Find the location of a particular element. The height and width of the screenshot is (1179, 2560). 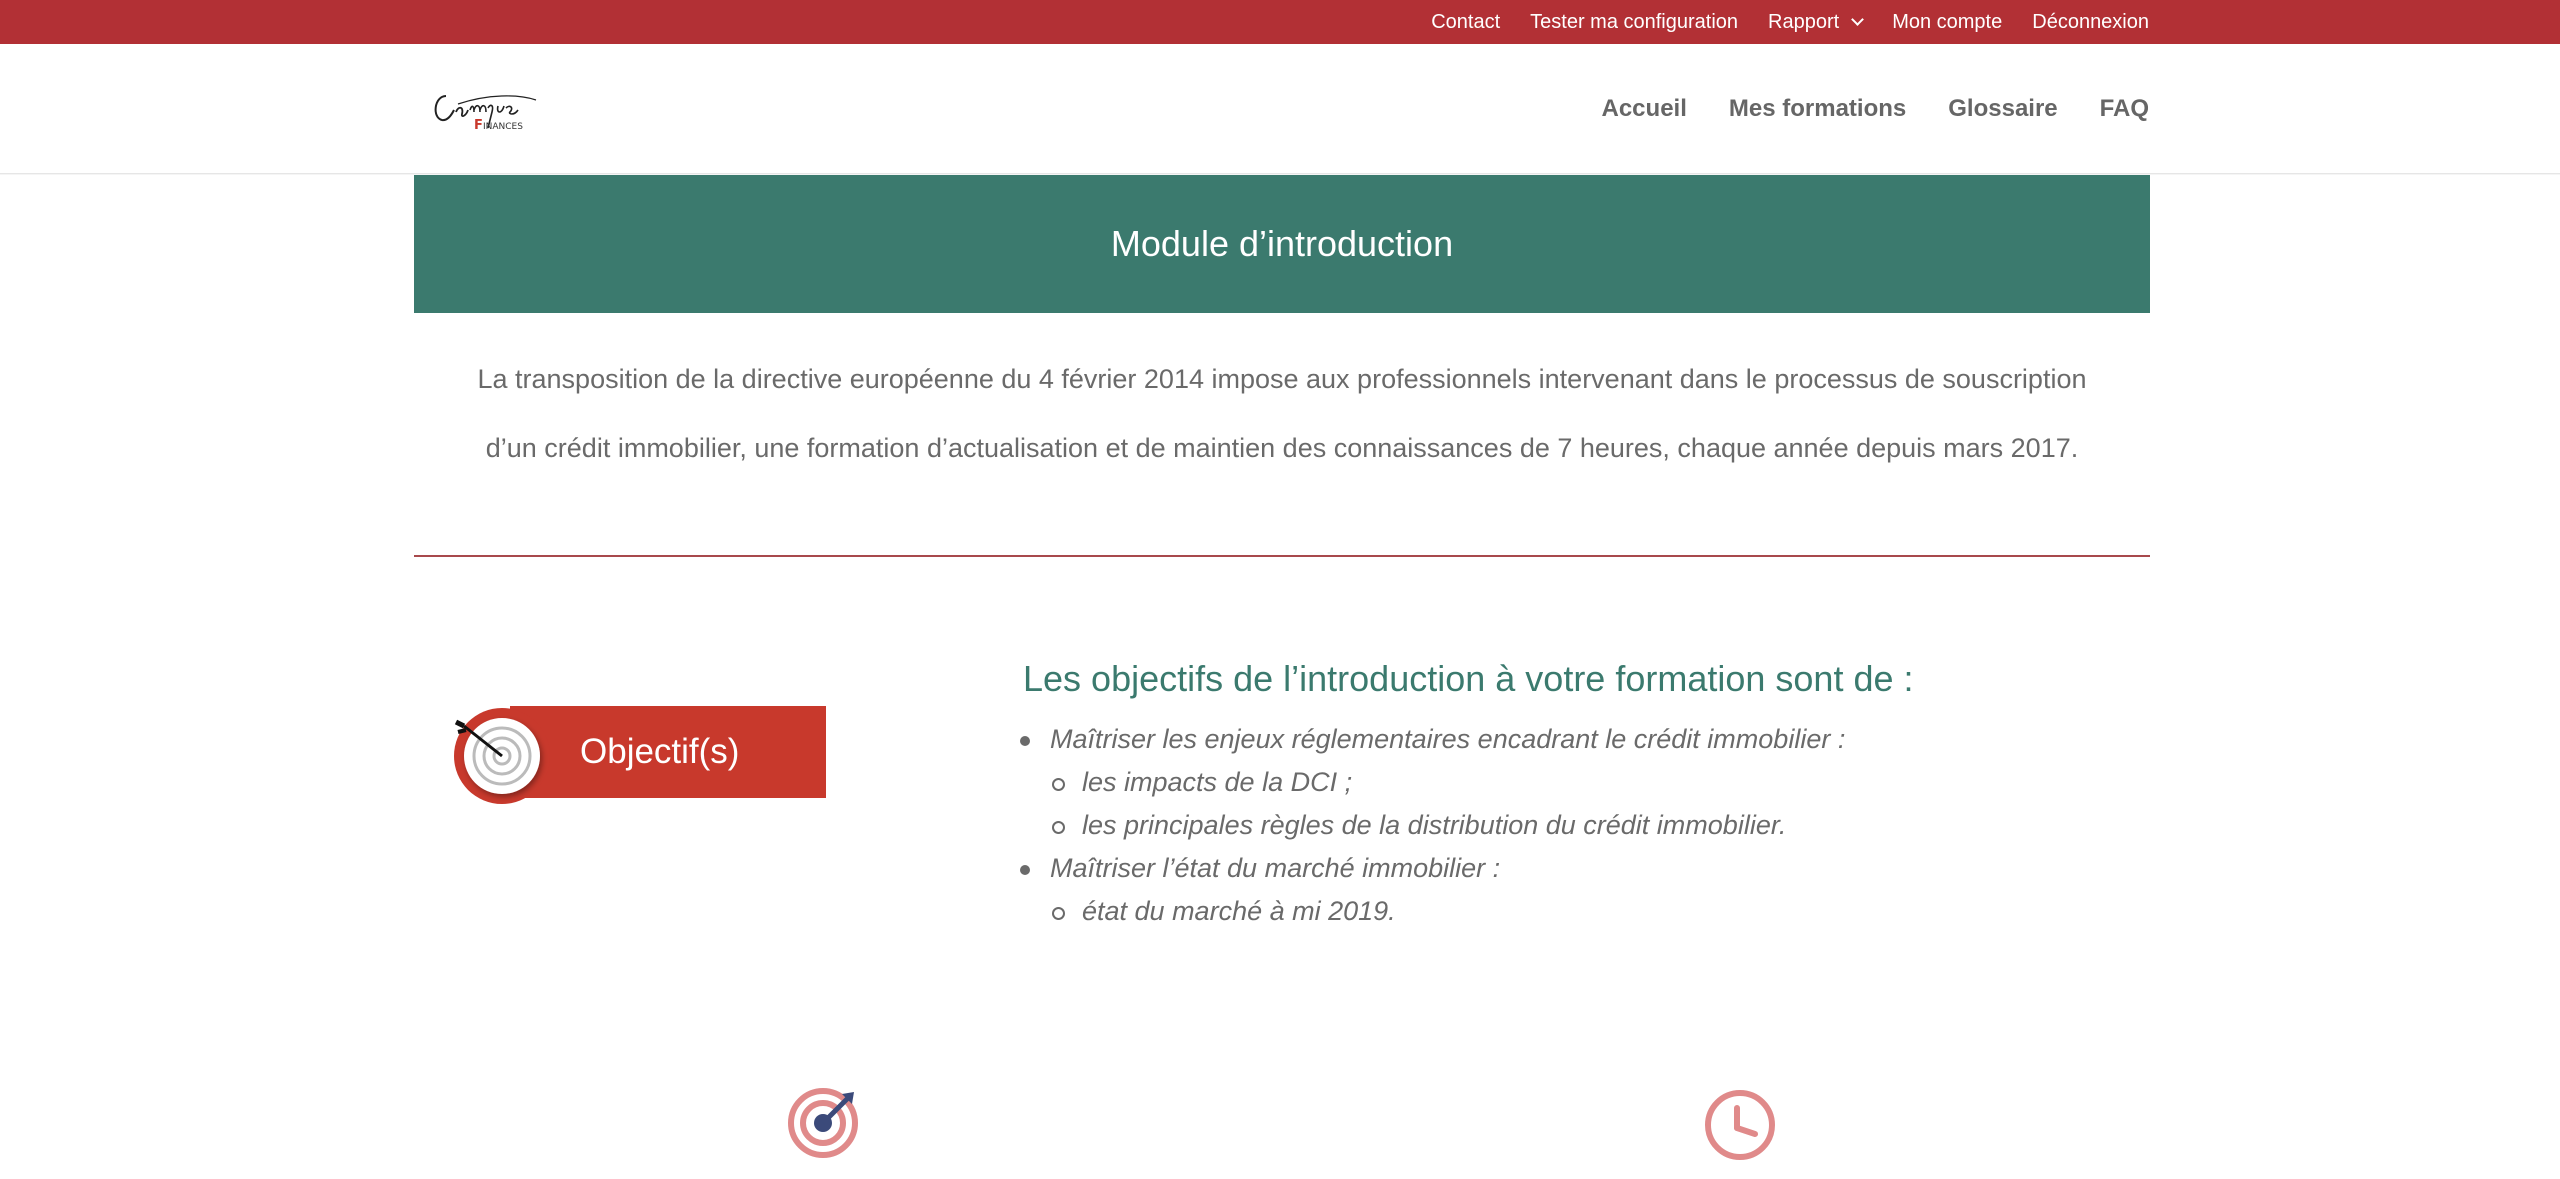

page-title: Module d’introduction is located at coordinates (1282, 243).